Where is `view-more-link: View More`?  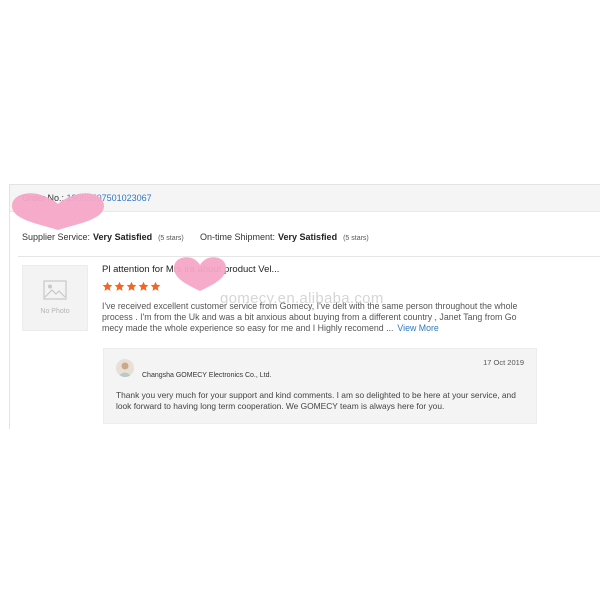 view-more-link: View More is located at coordinates (417, 328).